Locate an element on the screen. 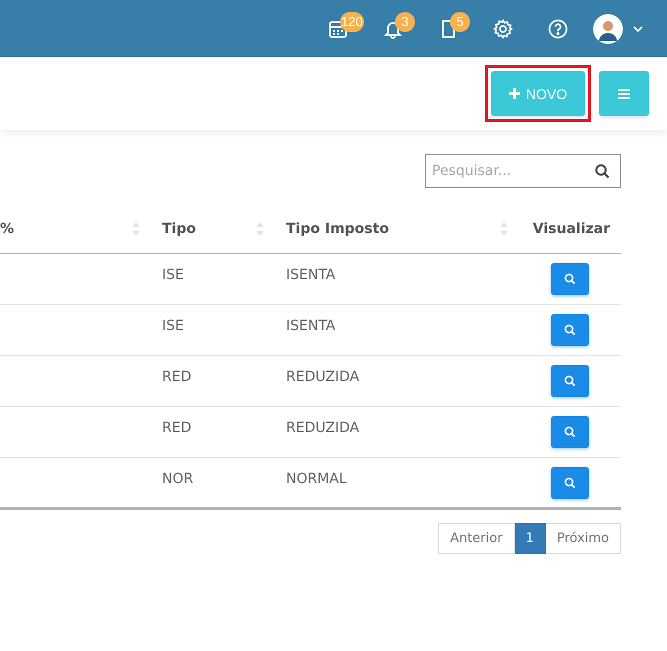 This screenshot has height=651, width=667. table-cell: NOR is located at coordinates (178, 479).